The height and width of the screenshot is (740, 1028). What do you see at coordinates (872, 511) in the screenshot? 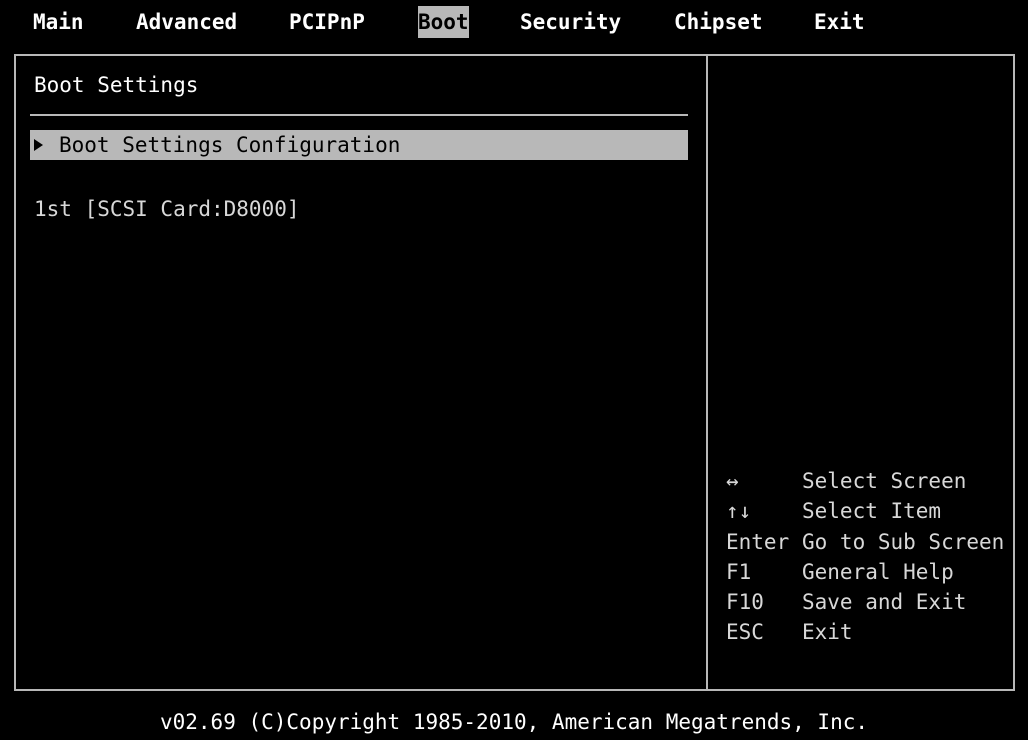
I see `help-desc: Select Item` at bounding box center [872, 511].